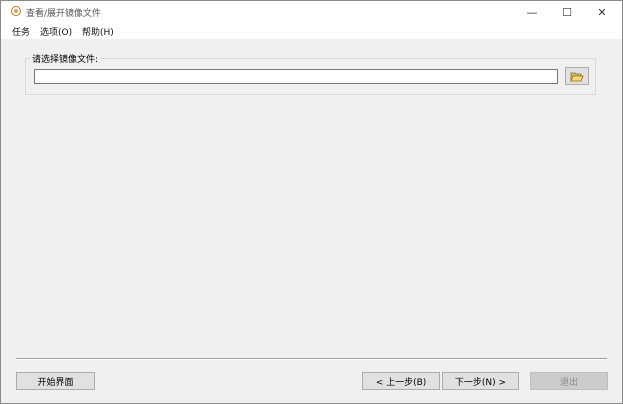 Image resolution: width=623 pixels, height=404 pixels. Describe the element at coordinates (602, 12) in the screenshot. I see `close-button: ✕` at that location.